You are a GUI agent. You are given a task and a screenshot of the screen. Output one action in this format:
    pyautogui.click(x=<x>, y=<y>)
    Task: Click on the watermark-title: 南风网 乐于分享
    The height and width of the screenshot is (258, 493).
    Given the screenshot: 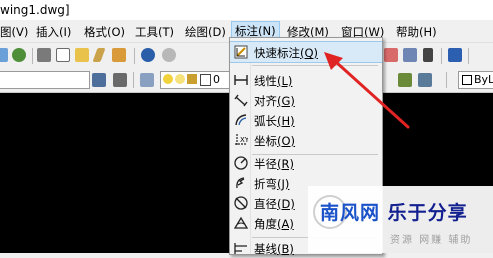 What is the action you would take?
    pyautogui.click(x=394, y=211)
    